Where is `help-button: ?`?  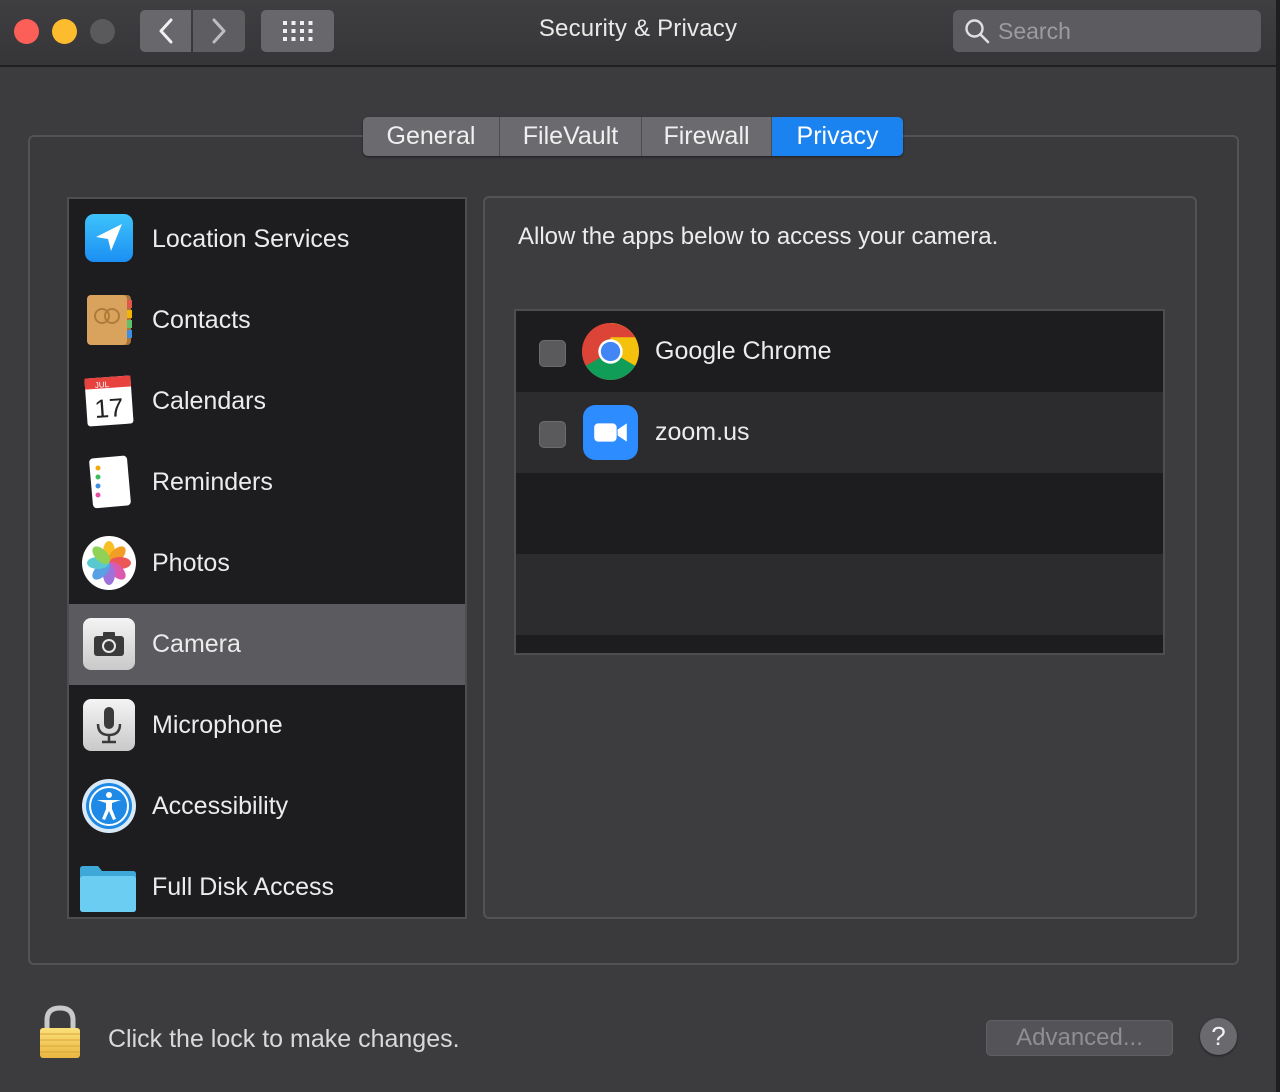 help-button: ? is located at coordinates (1218, 1036).